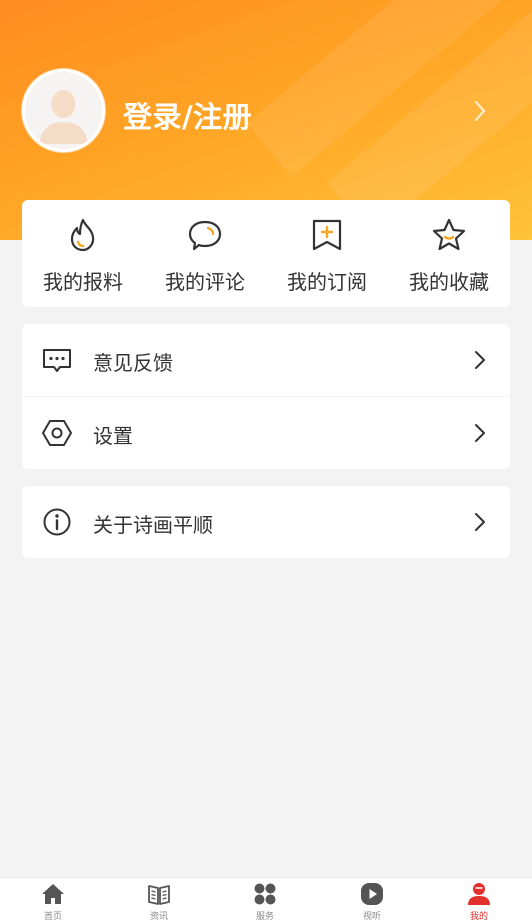 This screenshot has width=532, height=923. I want to click on login-register-link: 登录/注册, so click(187, 115).